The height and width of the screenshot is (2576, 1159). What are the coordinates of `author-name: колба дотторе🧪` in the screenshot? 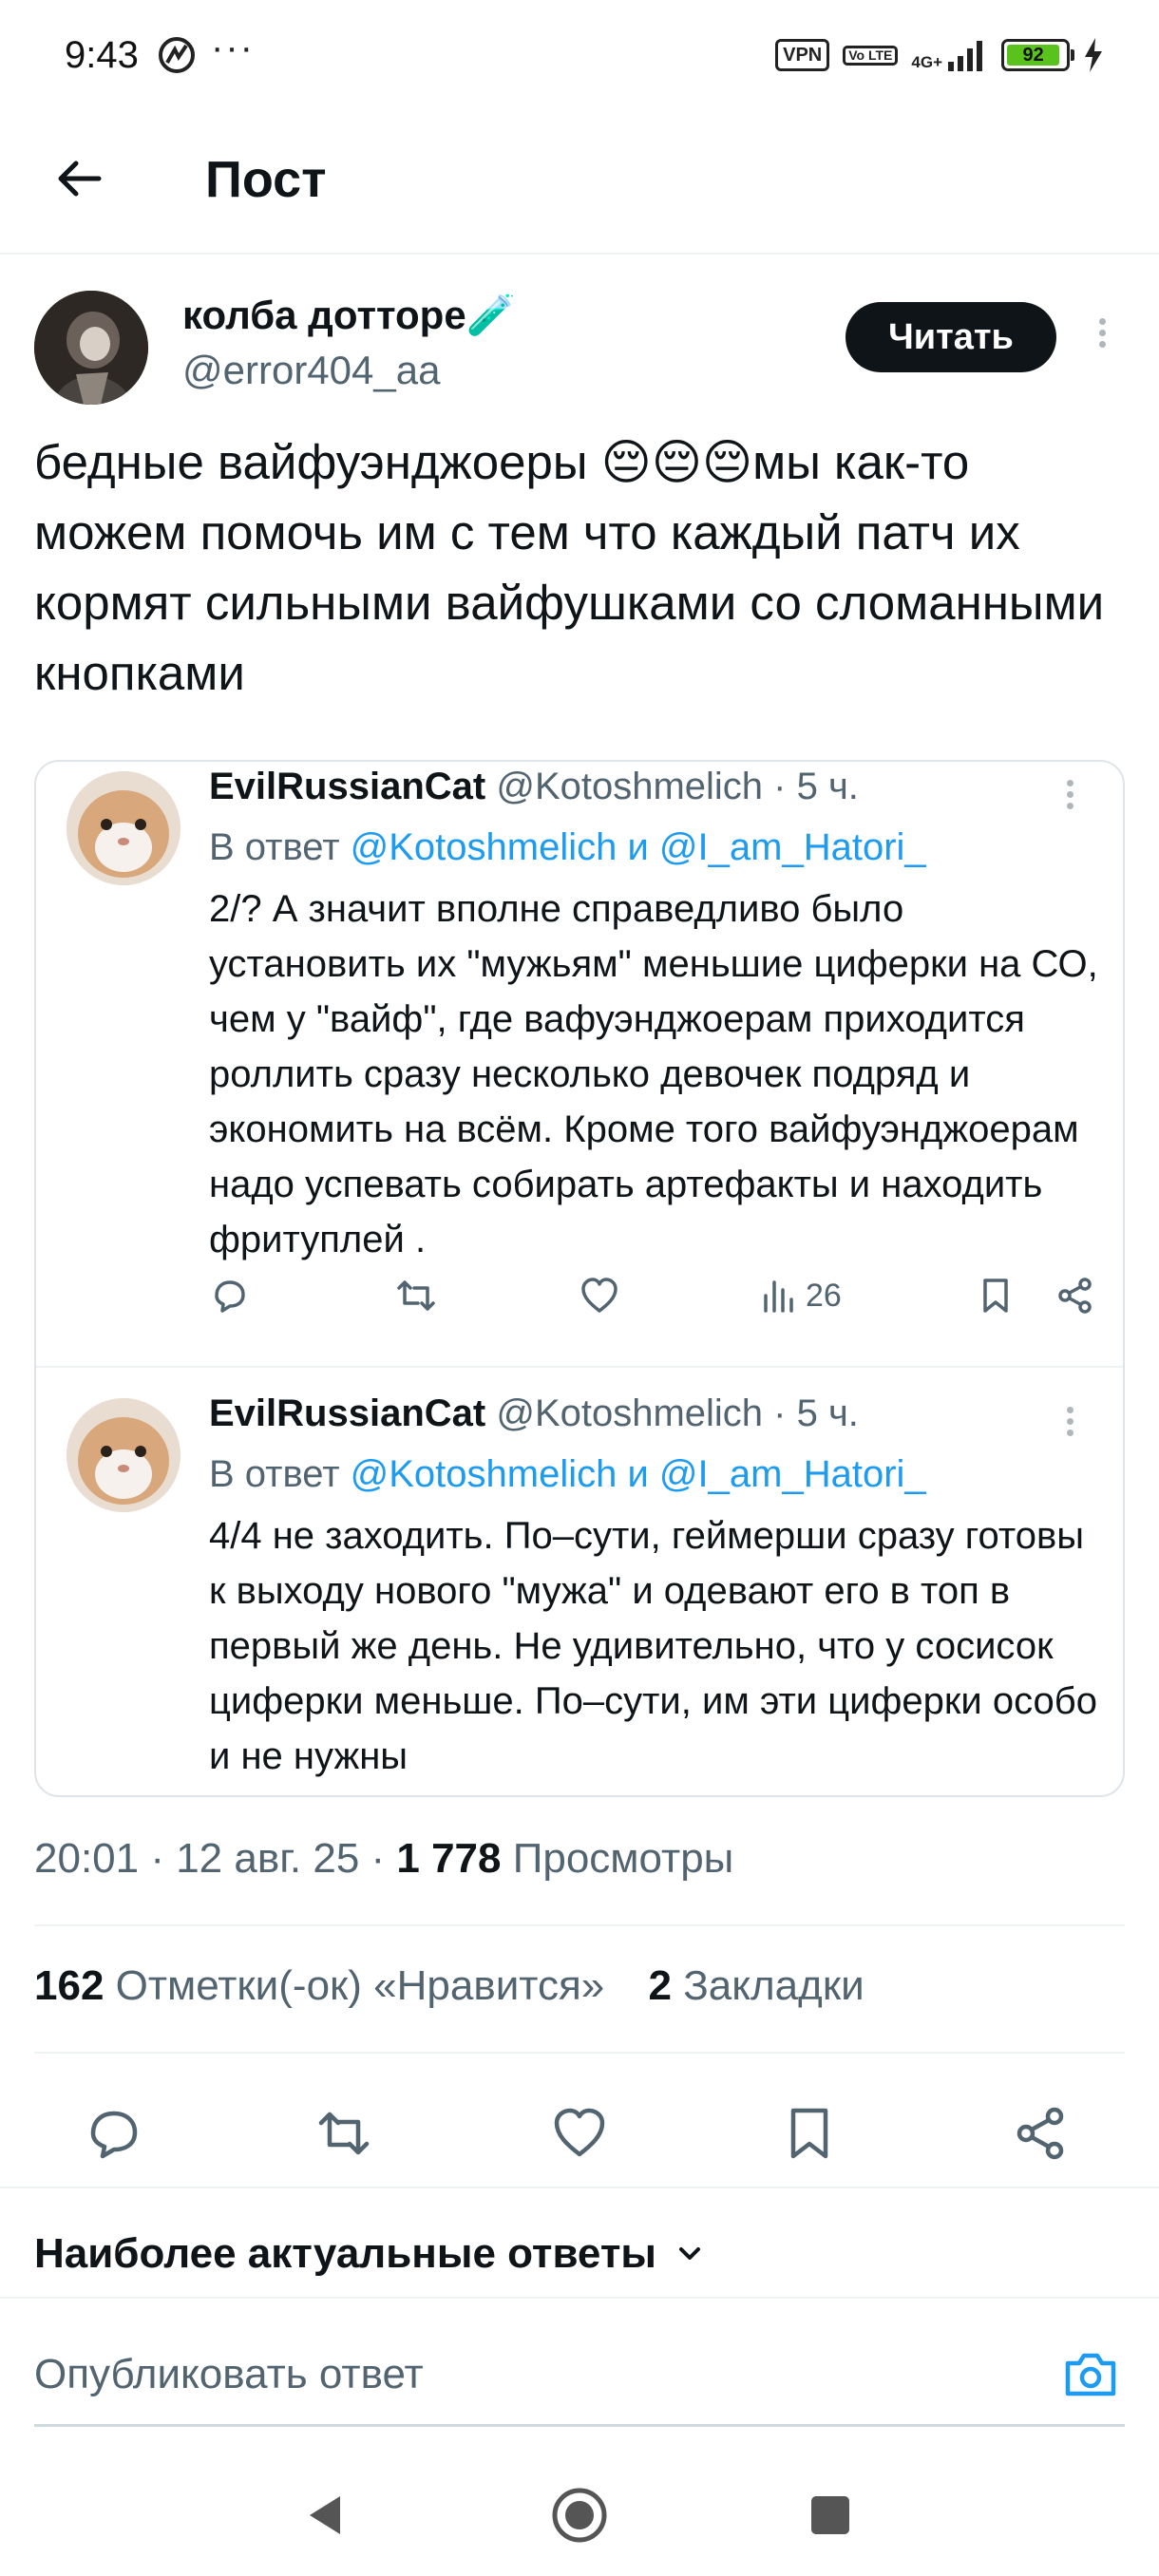 It's located at (349, 316).